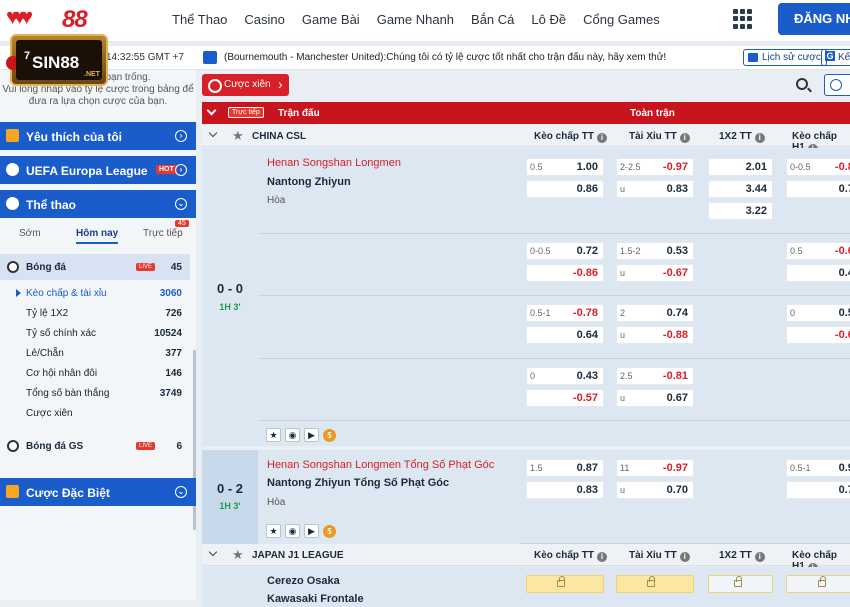  What do you see at coordinates (334, 163) in the screenshot?
I see `home-team: Henan Songshan Longmen` at bounding box center [334, 163].